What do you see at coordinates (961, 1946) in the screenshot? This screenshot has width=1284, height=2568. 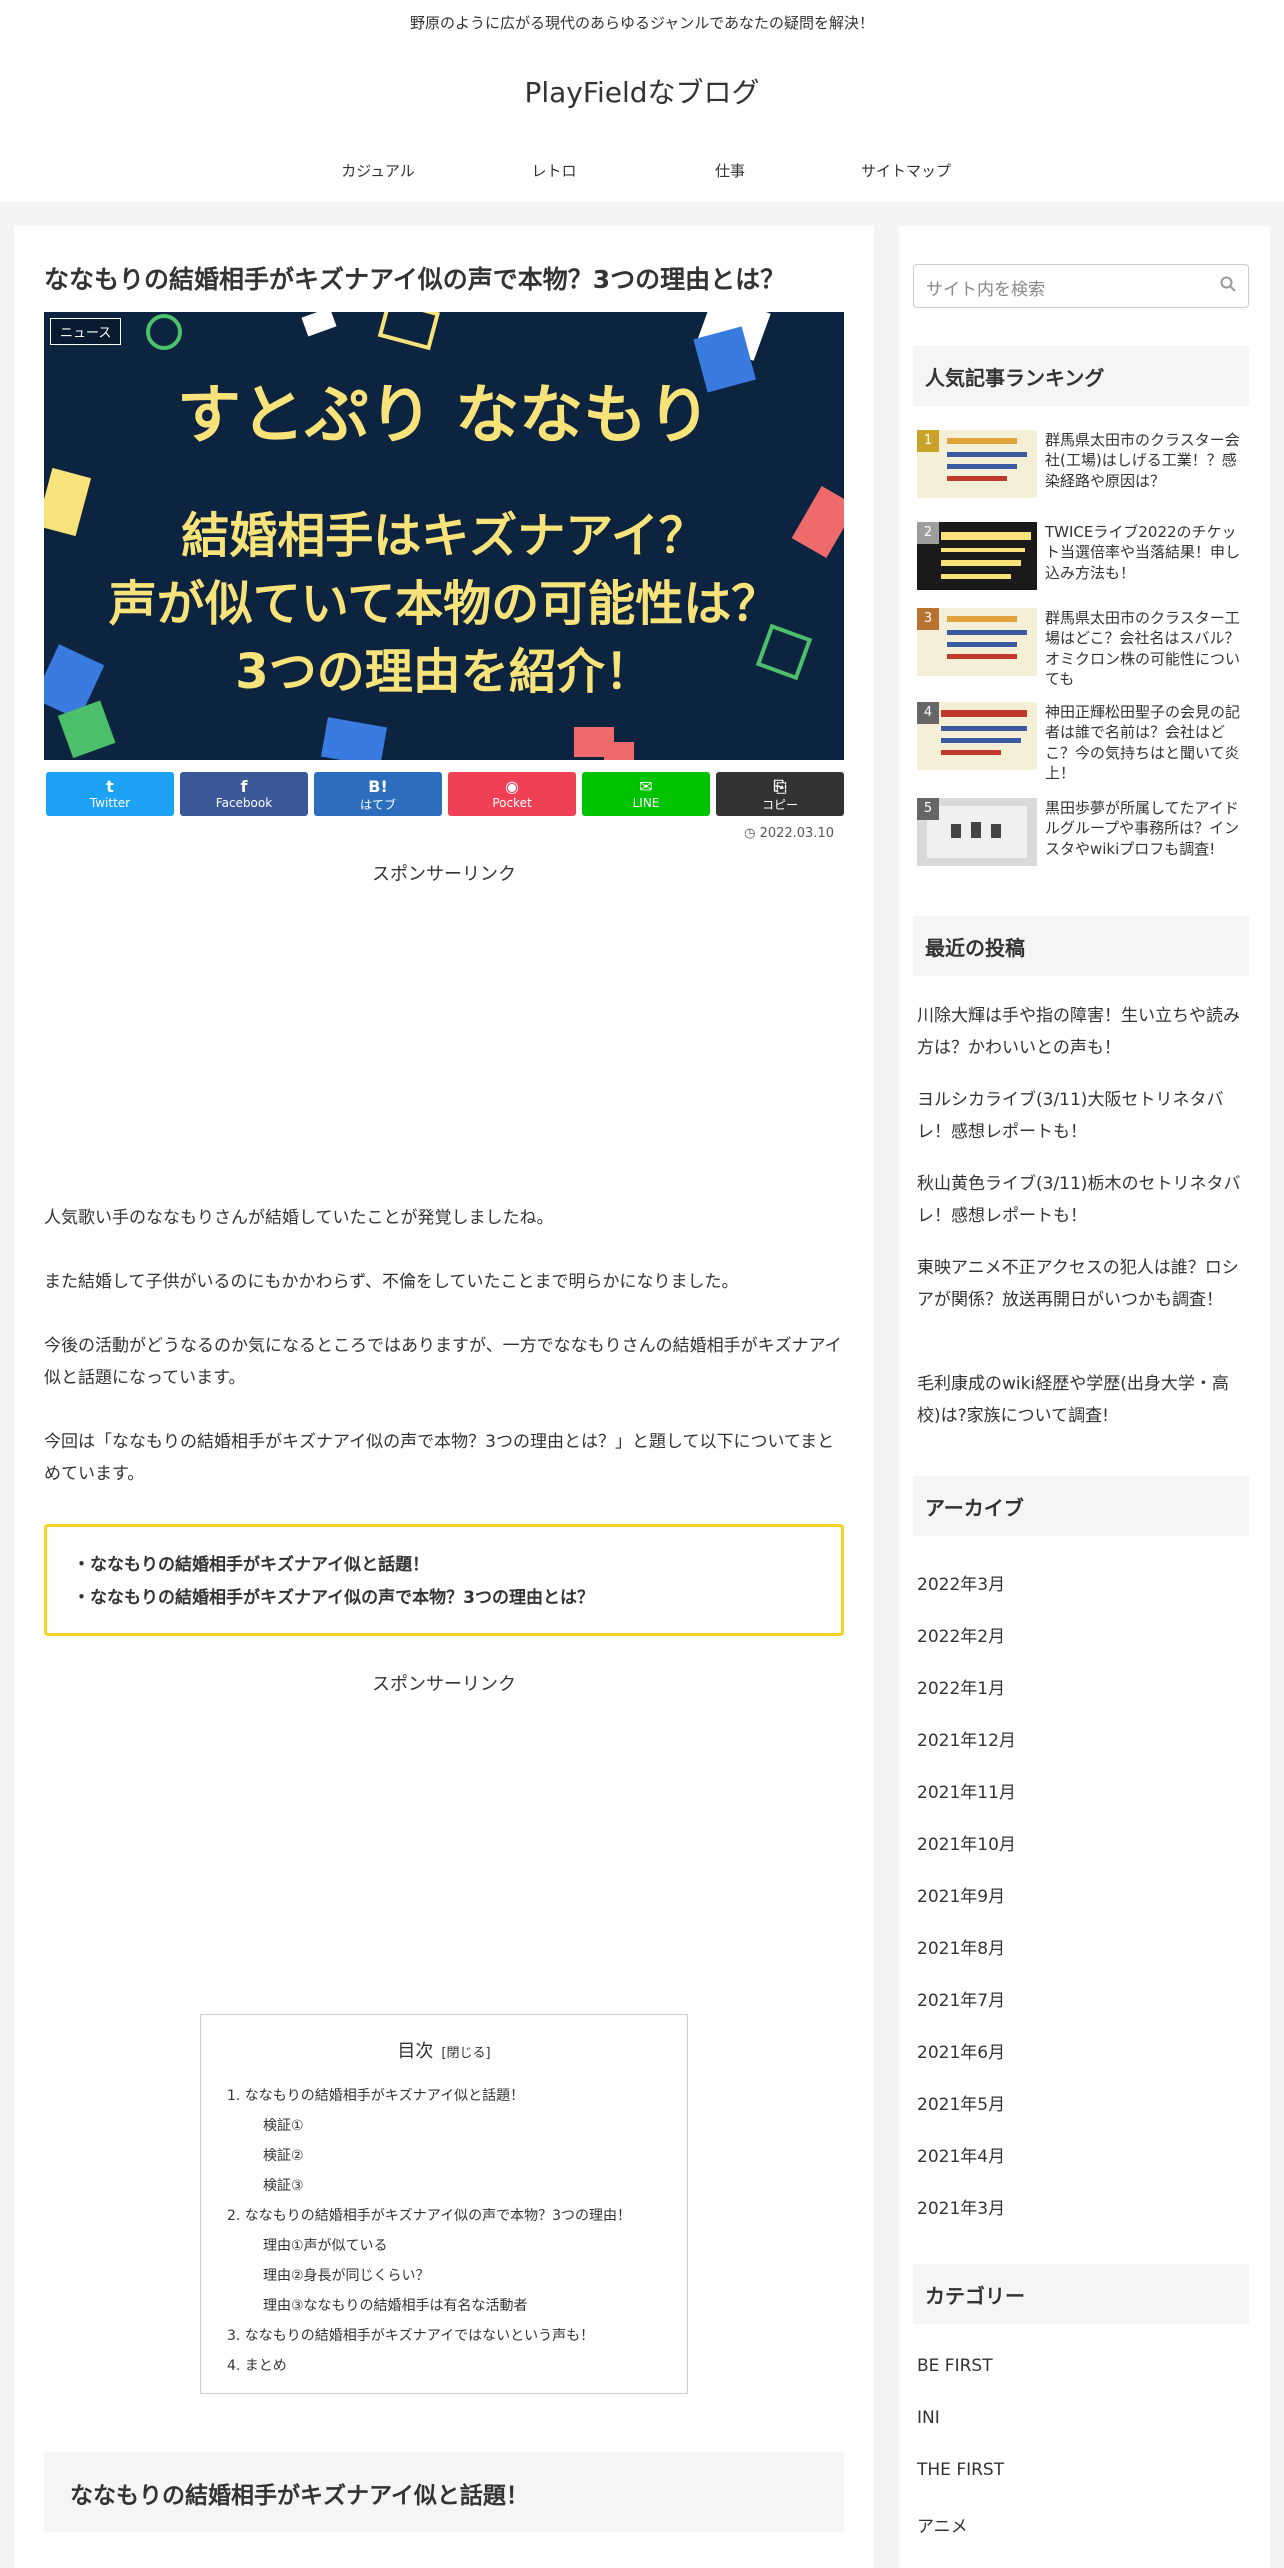 I see `archive-link: 2021年8月` at bounding box center [961, 1946].